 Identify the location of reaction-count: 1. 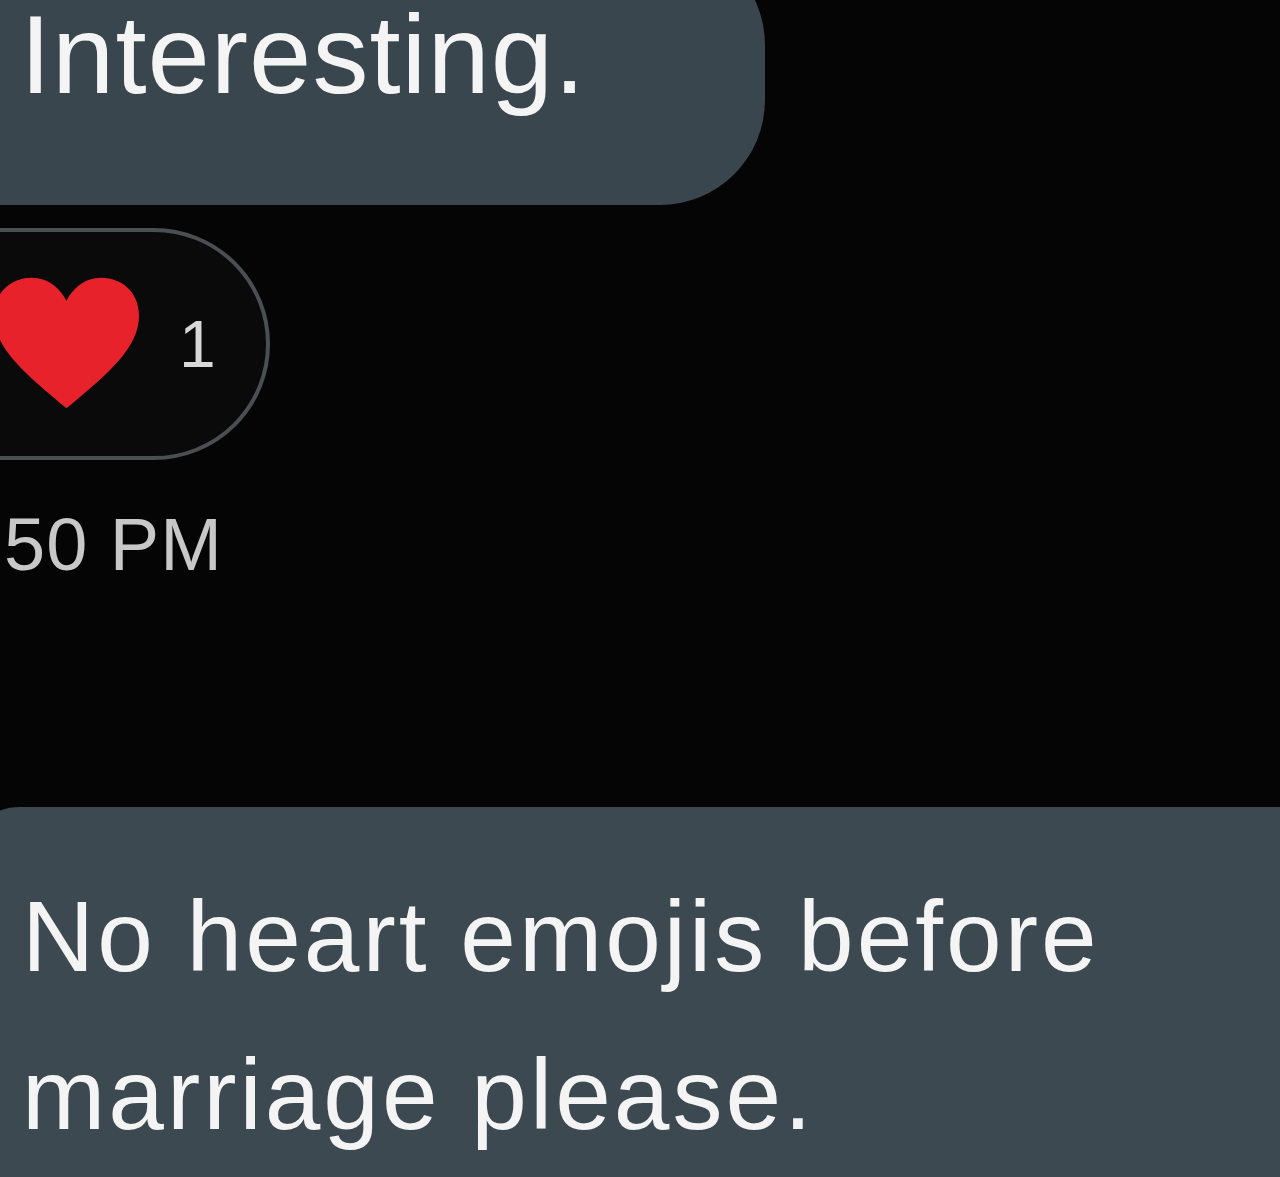
(197, 344).